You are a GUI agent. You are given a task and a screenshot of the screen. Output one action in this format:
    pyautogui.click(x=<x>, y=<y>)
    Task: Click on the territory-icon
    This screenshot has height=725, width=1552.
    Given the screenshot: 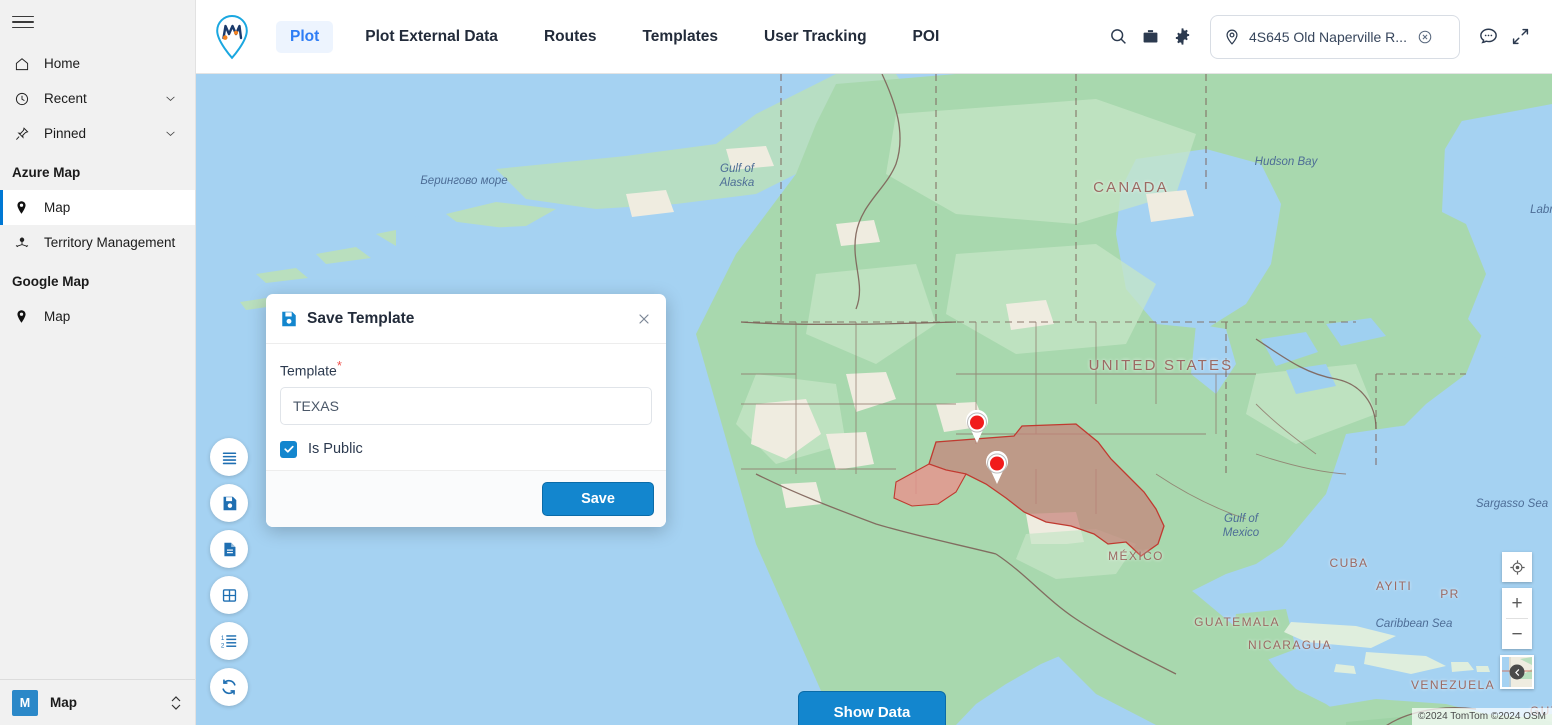 What is the action you would take?
    pyautogui.click(x=25, y=243)
    